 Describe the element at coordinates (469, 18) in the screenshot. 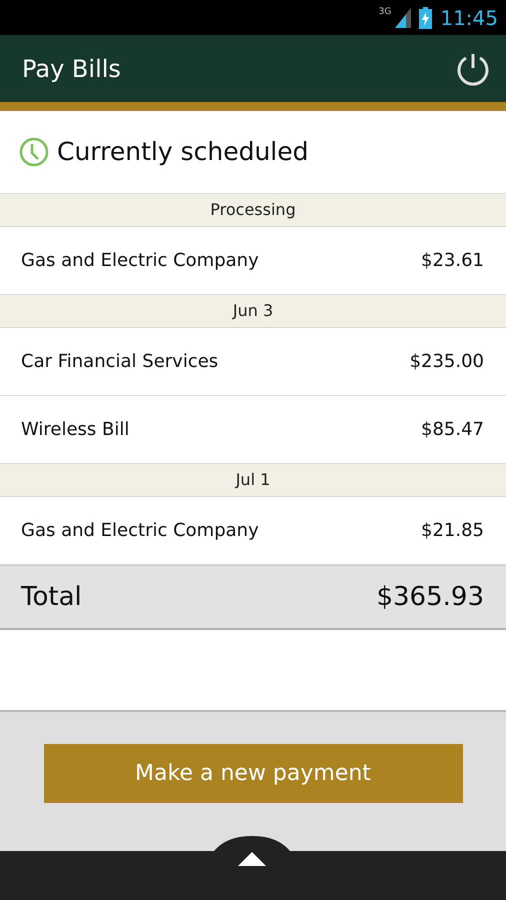

I see `status-time: 11:45` at that location.